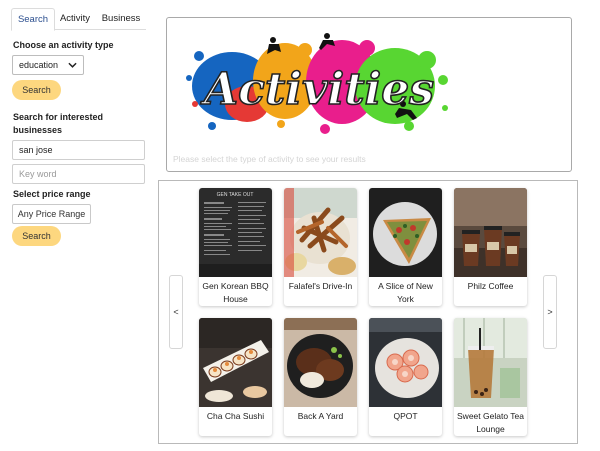  What do you see at coordinates (490, 362) in the screenshot?
I see `milk-tea-photo` at bounding box center [490, 362].